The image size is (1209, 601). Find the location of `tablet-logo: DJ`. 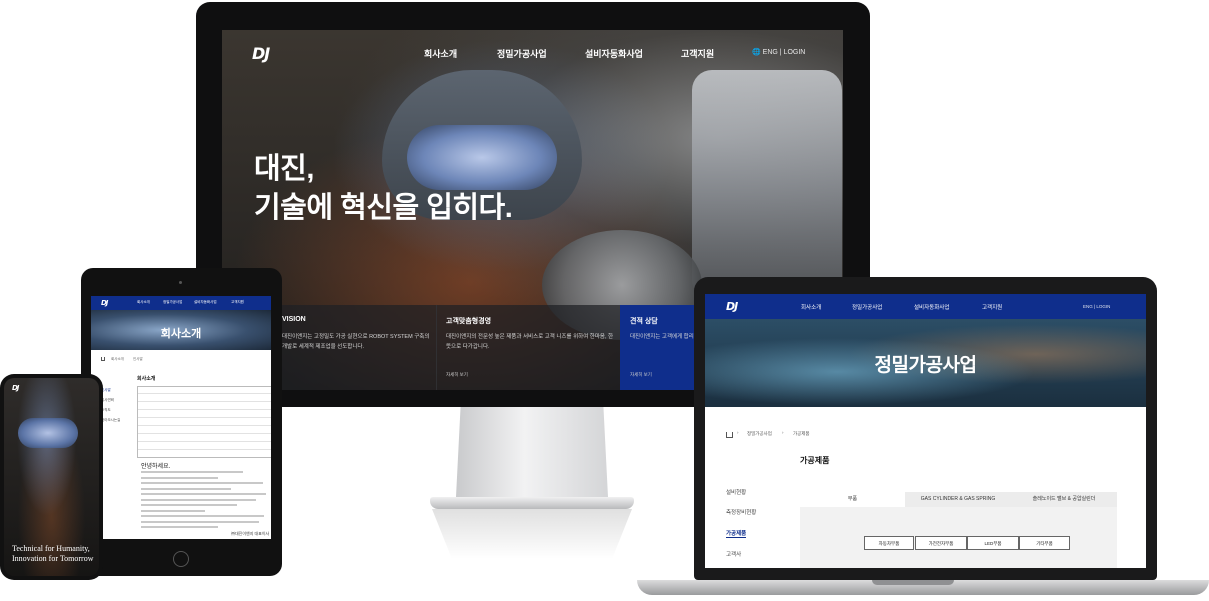

tablet-logo: DJ is located at coordinates (104, 303).